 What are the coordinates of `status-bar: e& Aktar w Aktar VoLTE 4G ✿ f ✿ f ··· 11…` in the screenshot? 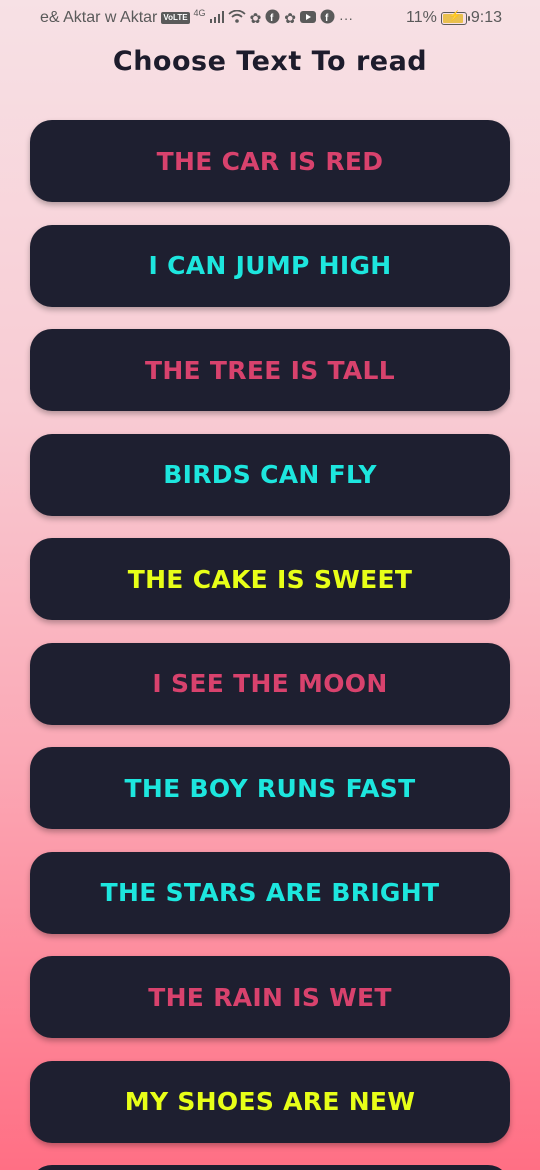 It's located at (270, 19).